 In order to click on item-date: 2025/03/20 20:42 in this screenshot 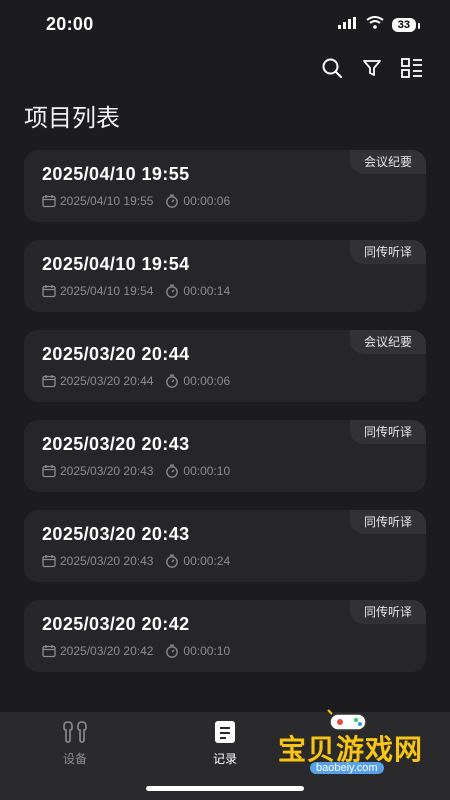, I will do `click(97, 651)`.